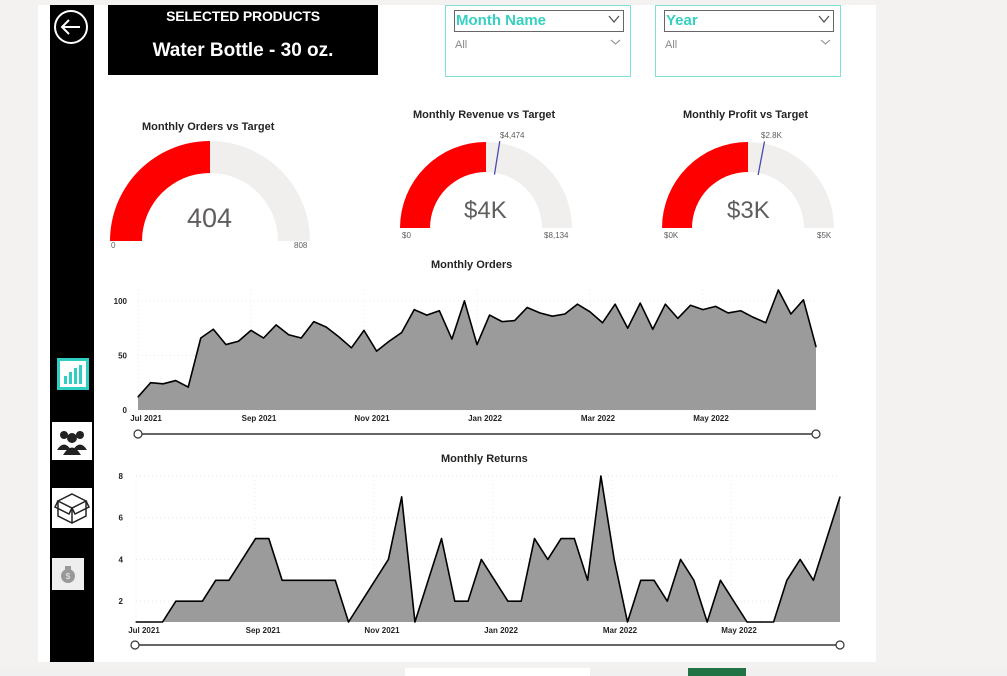 The width and height of the screenshot is (1007, 676). I want to click on sheet-tab, so click(497, 672).